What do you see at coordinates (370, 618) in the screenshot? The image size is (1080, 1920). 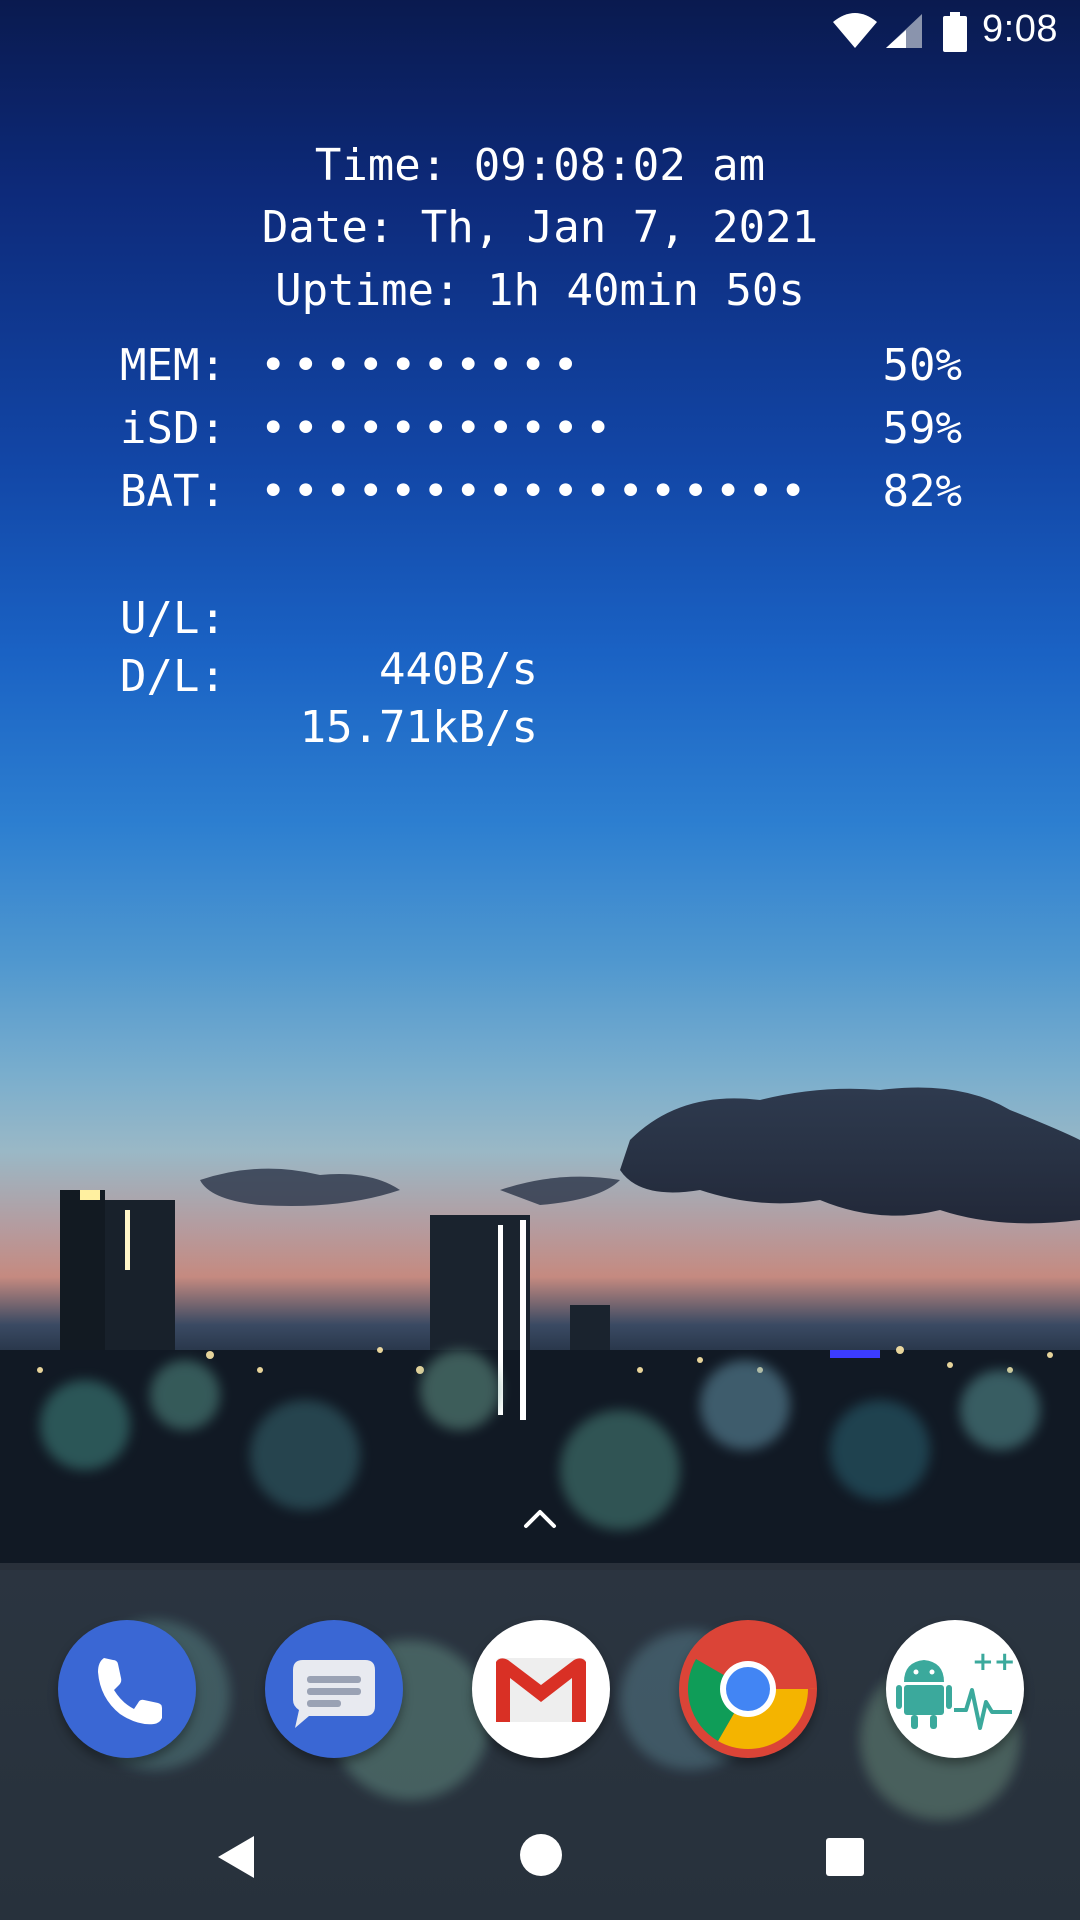 I see `upload-row: U/L: 440B/s` at bounding box center [370, 618].